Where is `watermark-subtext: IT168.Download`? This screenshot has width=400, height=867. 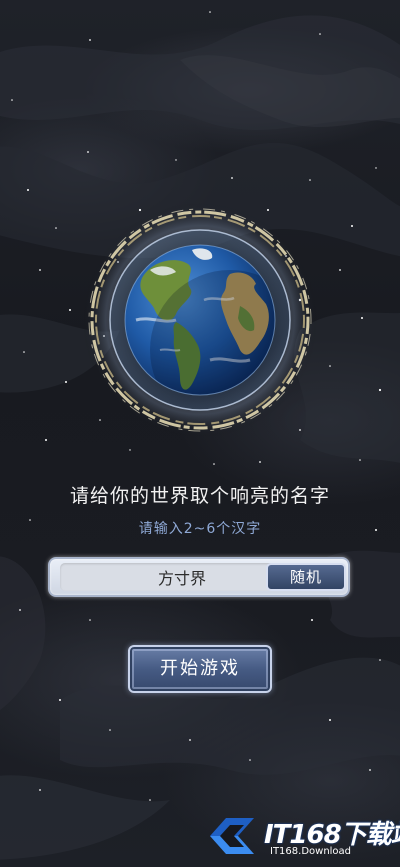
watermark-subtext: IT168.Download is located at coordinates (311, 851).